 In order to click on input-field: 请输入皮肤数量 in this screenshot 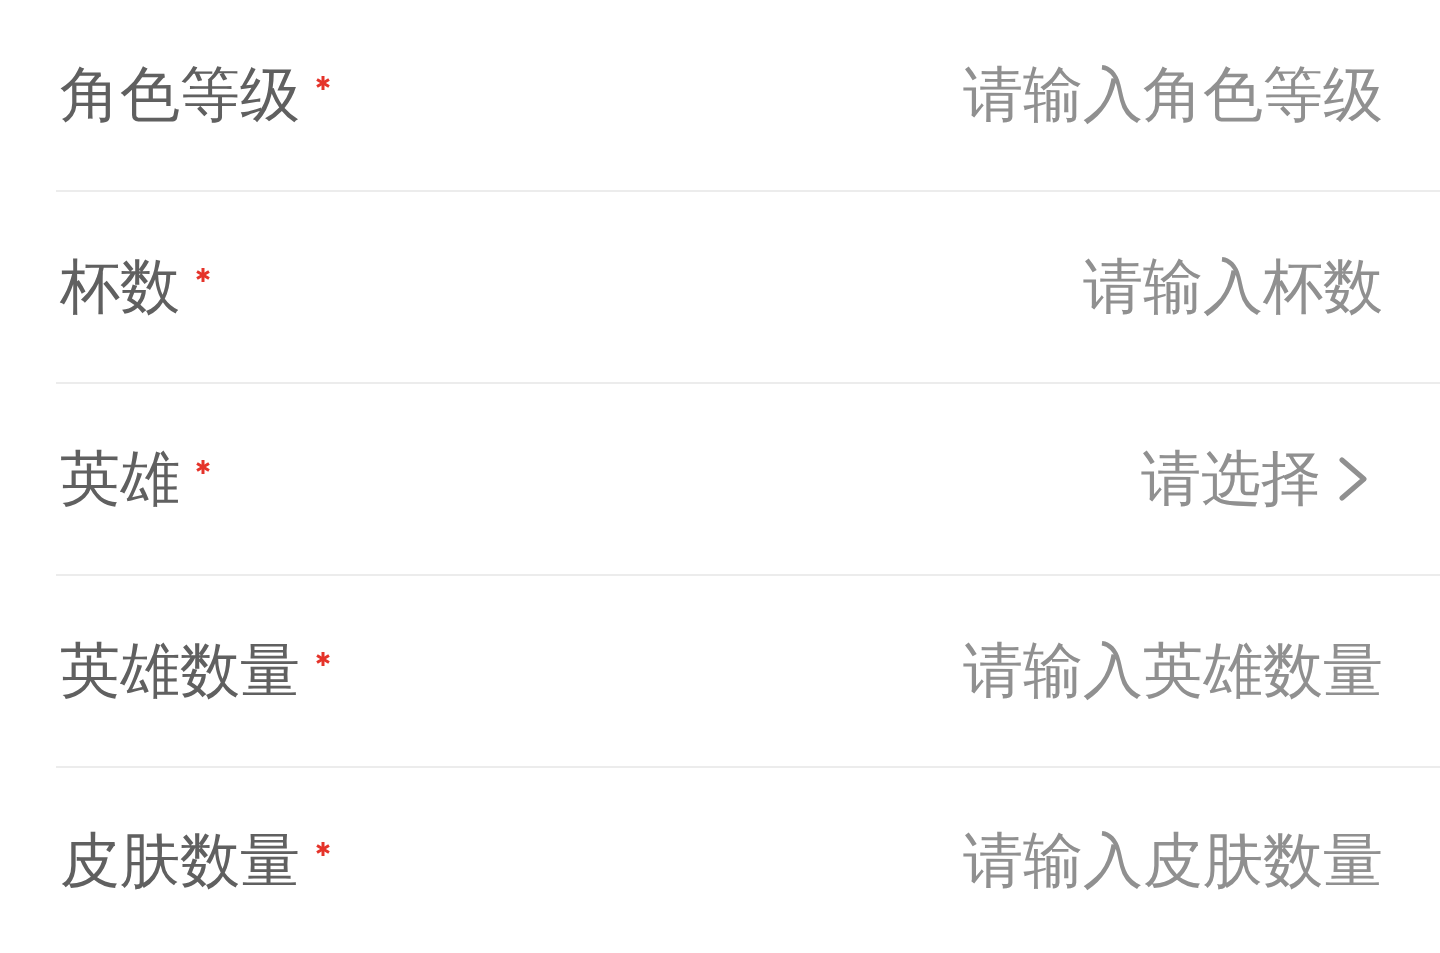, I will do `click(877, 860)`.